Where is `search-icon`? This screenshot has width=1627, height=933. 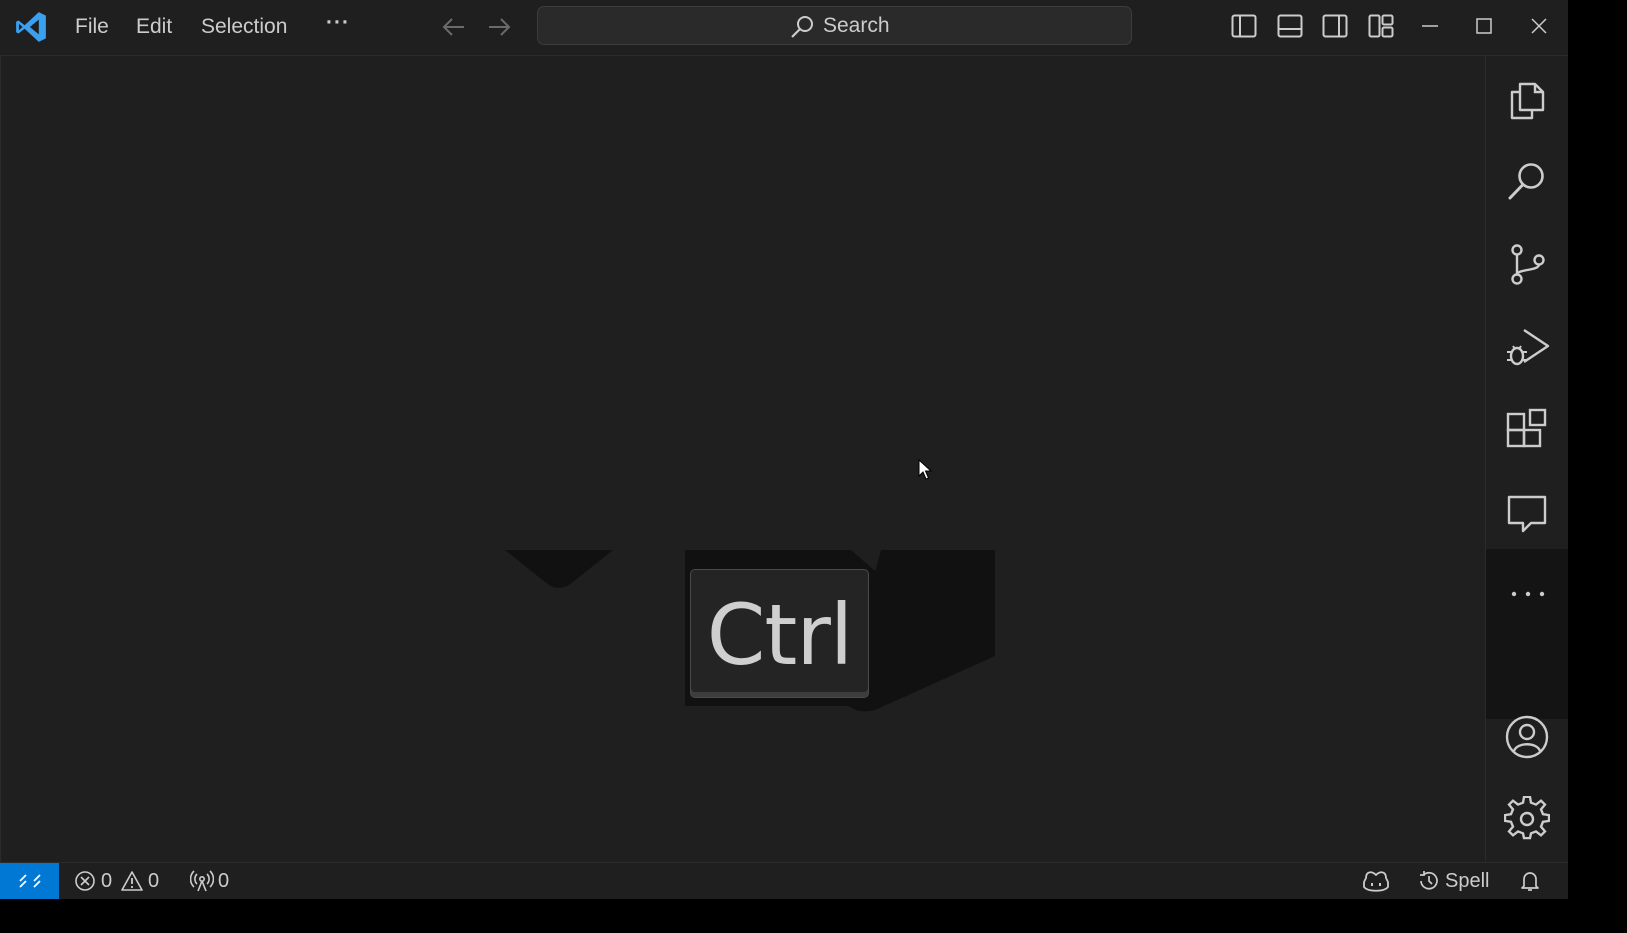 search-icon is located at coordinates (1527, 181).